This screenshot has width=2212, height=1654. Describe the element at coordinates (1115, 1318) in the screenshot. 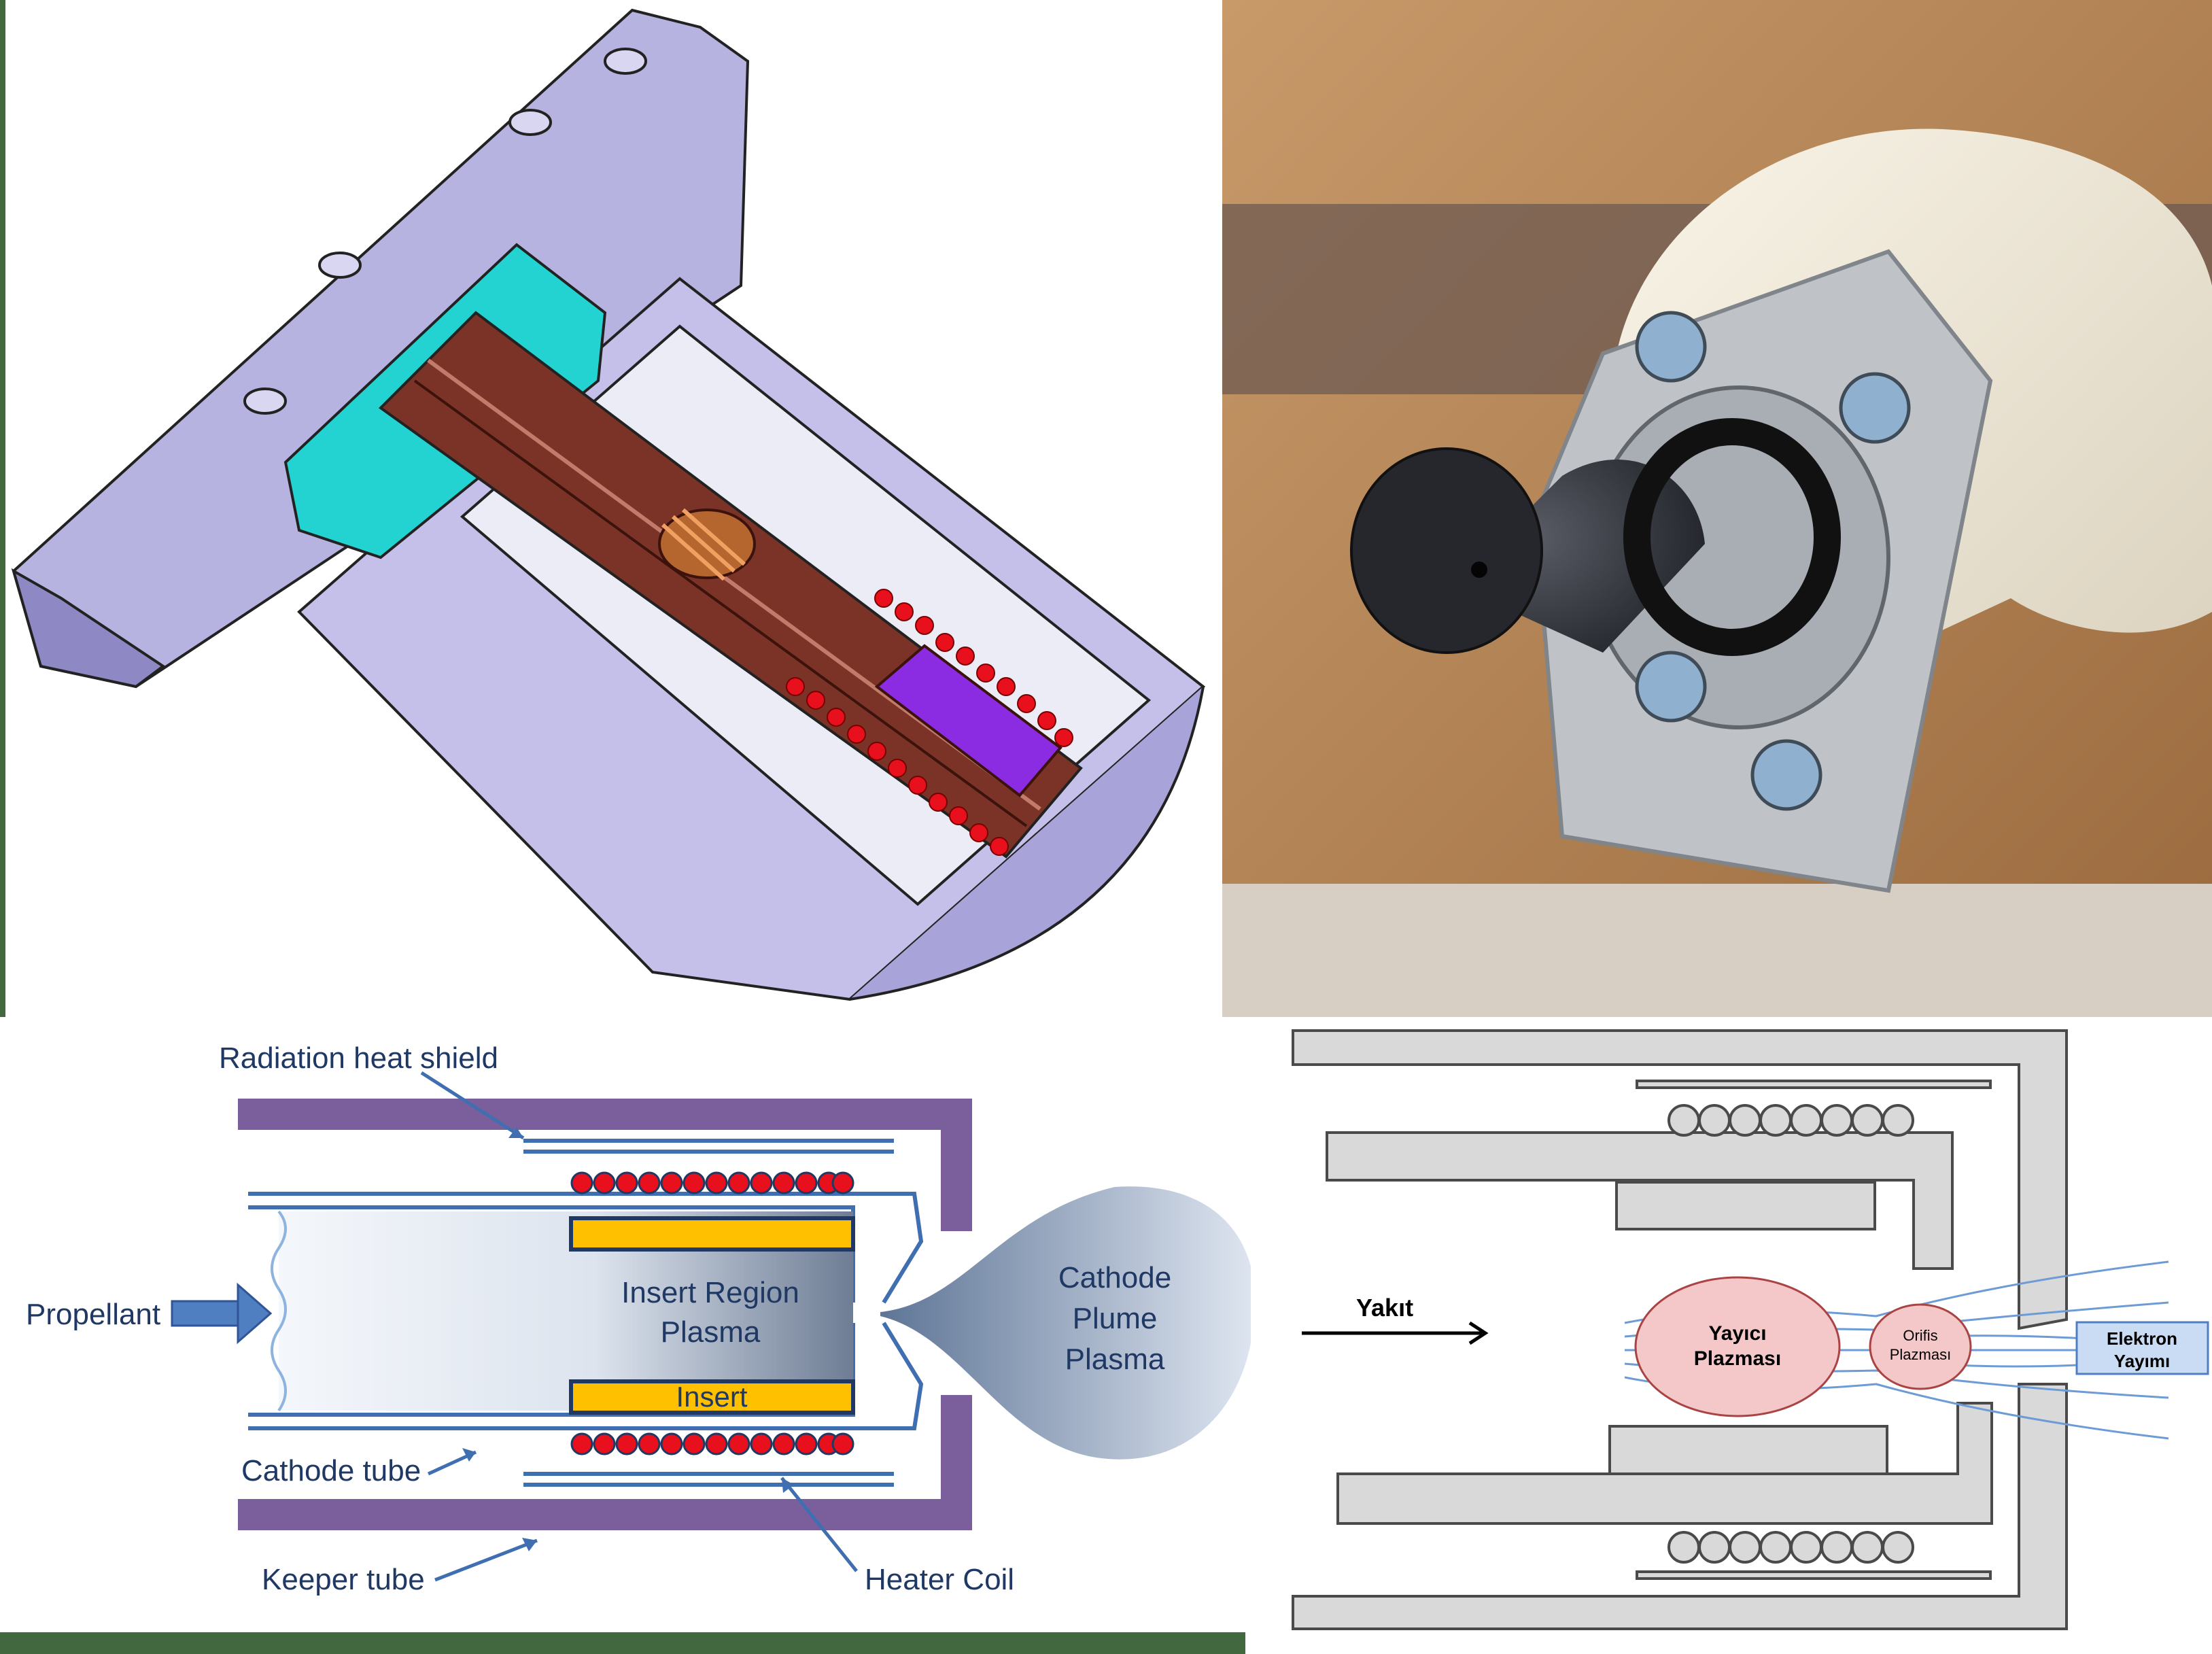

I see `cathode-plume-label-2: Plume` at that location.